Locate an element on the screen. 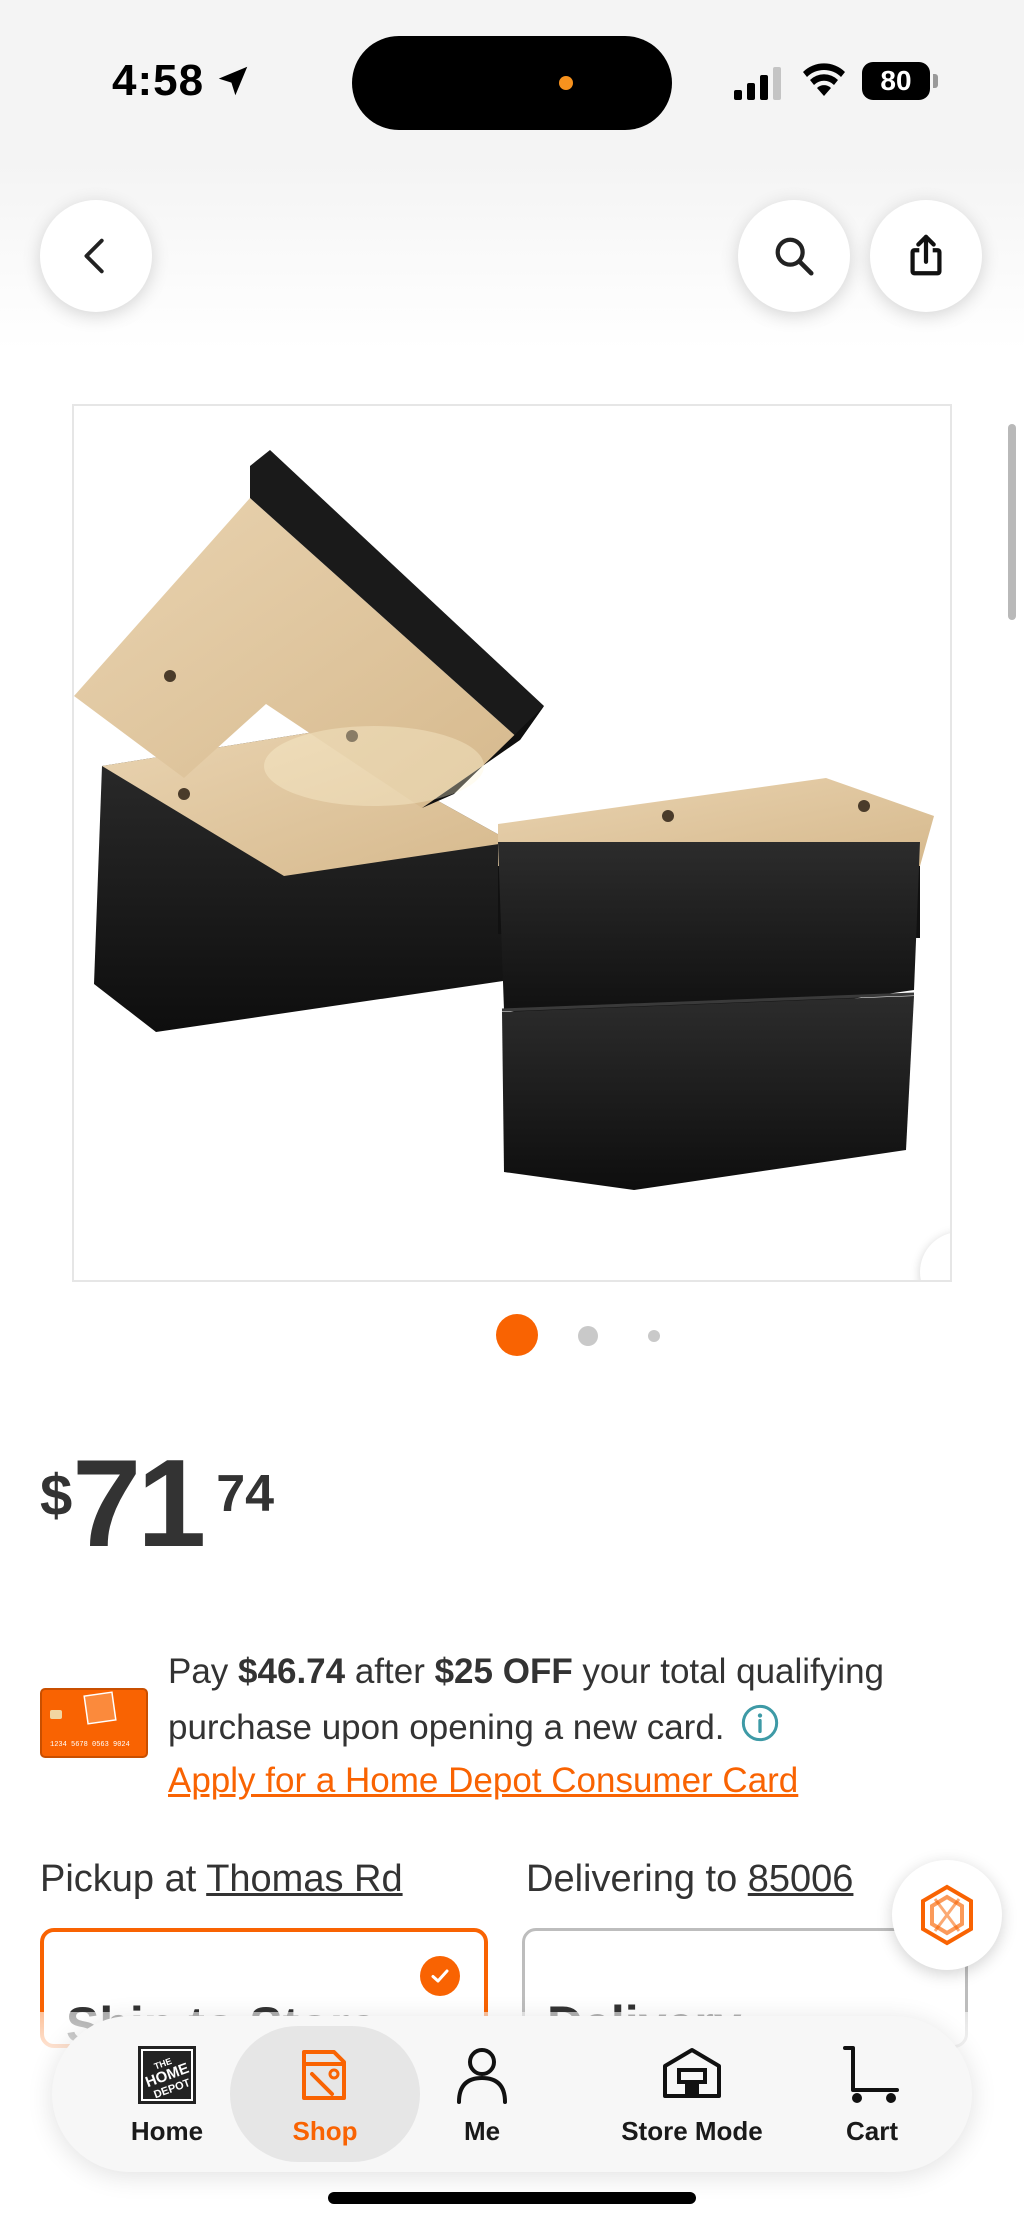 The image size is (1024, 2226). store-icon is located at coordinates (692, 2072).